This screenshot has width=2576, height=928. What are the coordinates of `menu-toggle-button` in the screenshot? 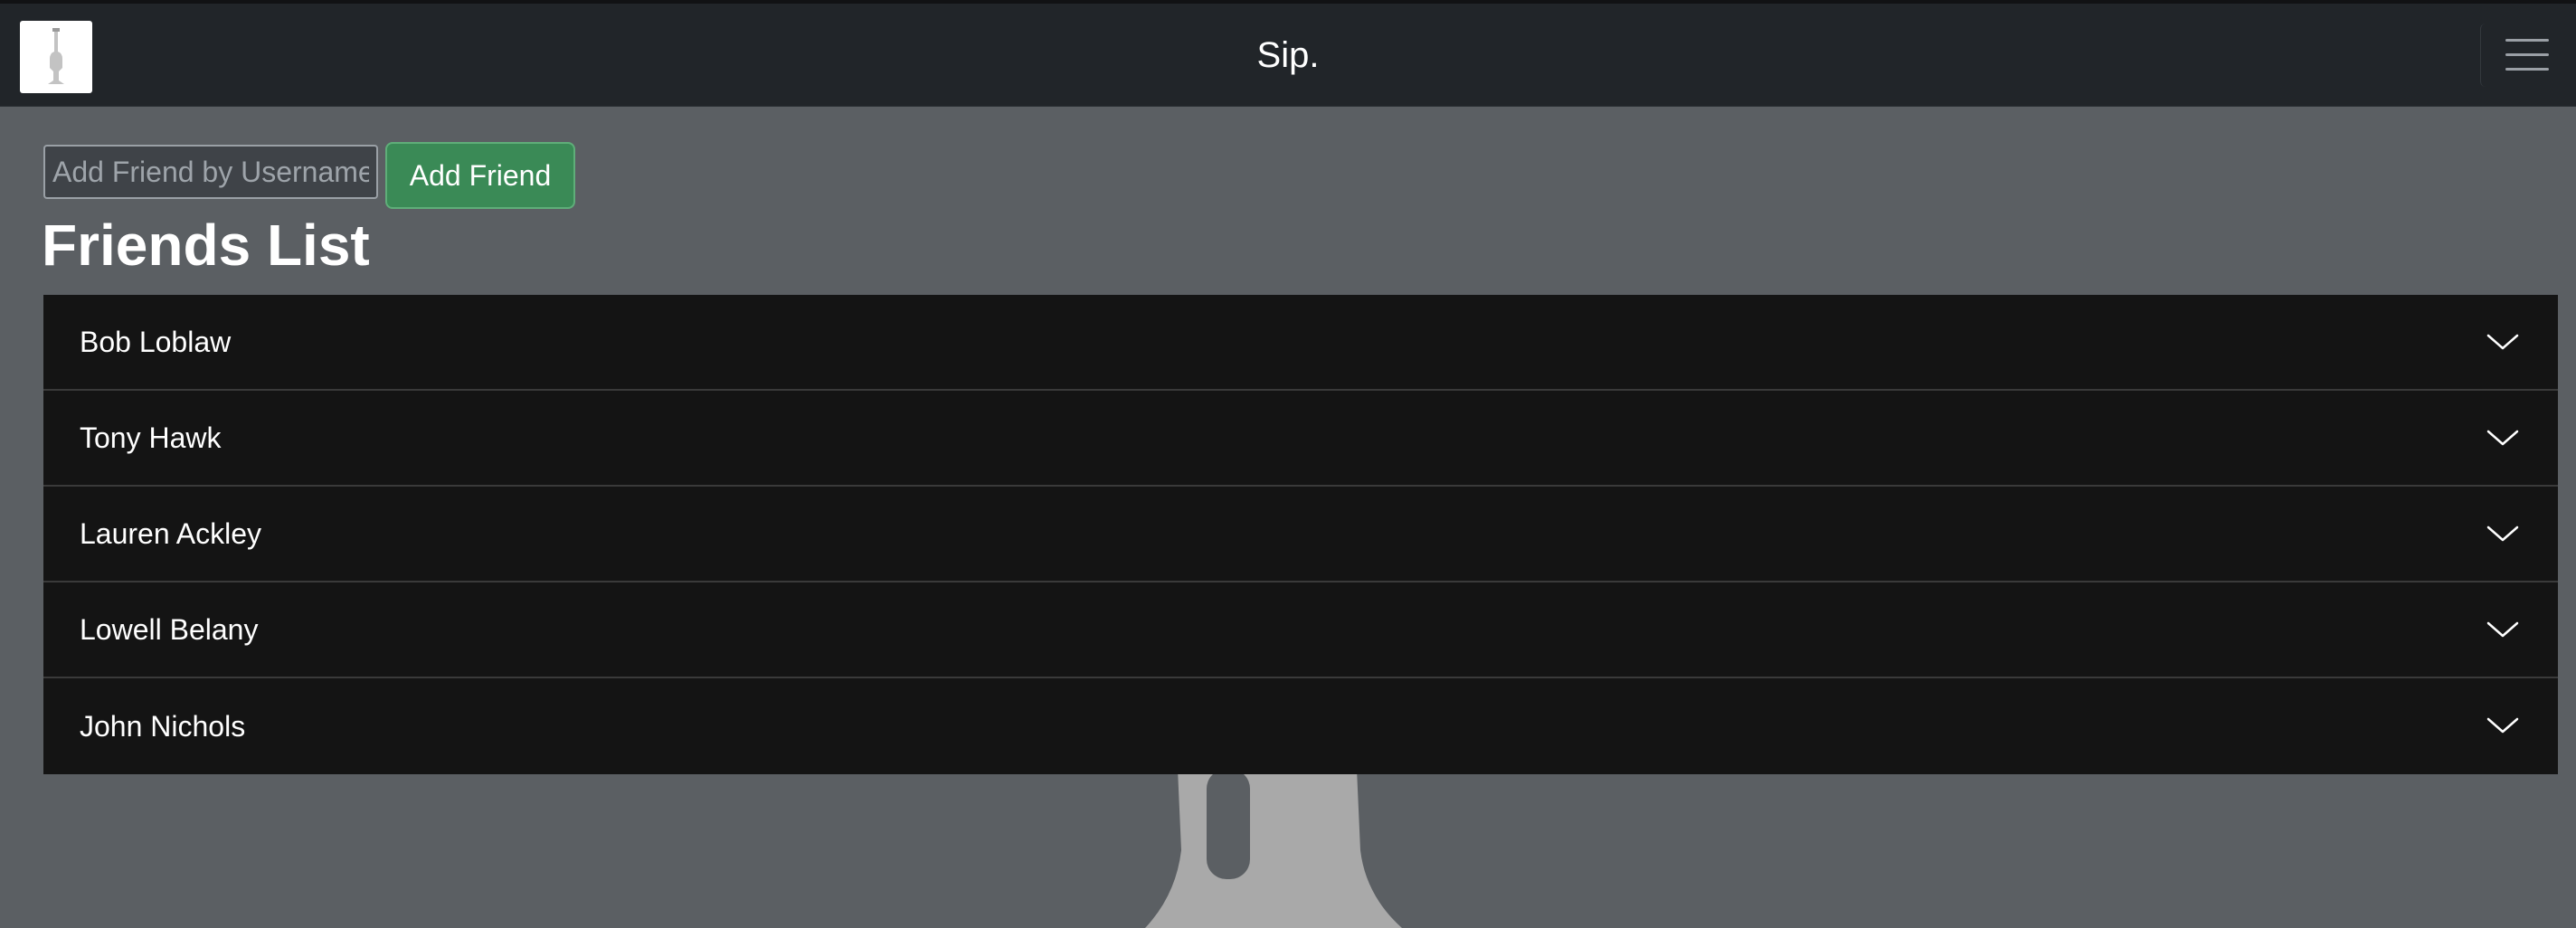 It's located at (2526, 55).